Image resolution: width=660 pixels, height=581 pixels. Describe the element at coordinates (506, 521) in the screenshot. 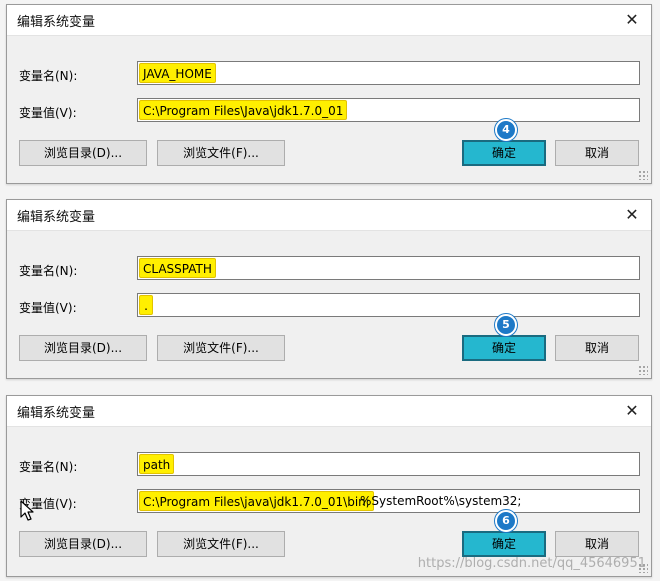

I see `step-badge: 6` at that location.